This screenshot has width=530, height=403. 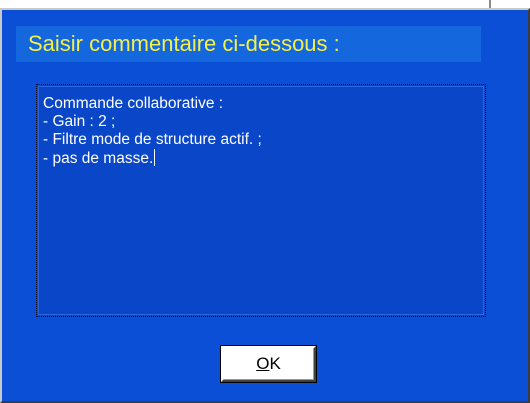 I want to click on comment-line-4-text: - pas de masse., so click(x=98, y=158).